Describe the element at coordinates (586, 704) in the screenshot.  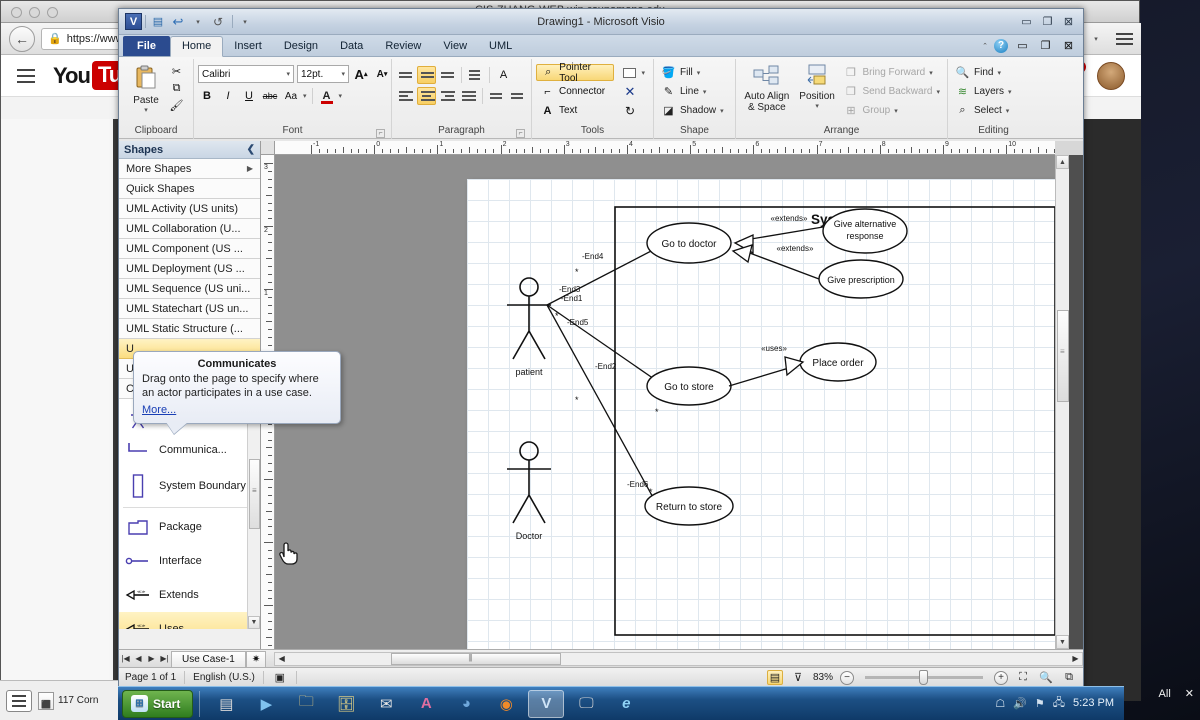
I see `taskbar-item-remote: 🖵` at that location.